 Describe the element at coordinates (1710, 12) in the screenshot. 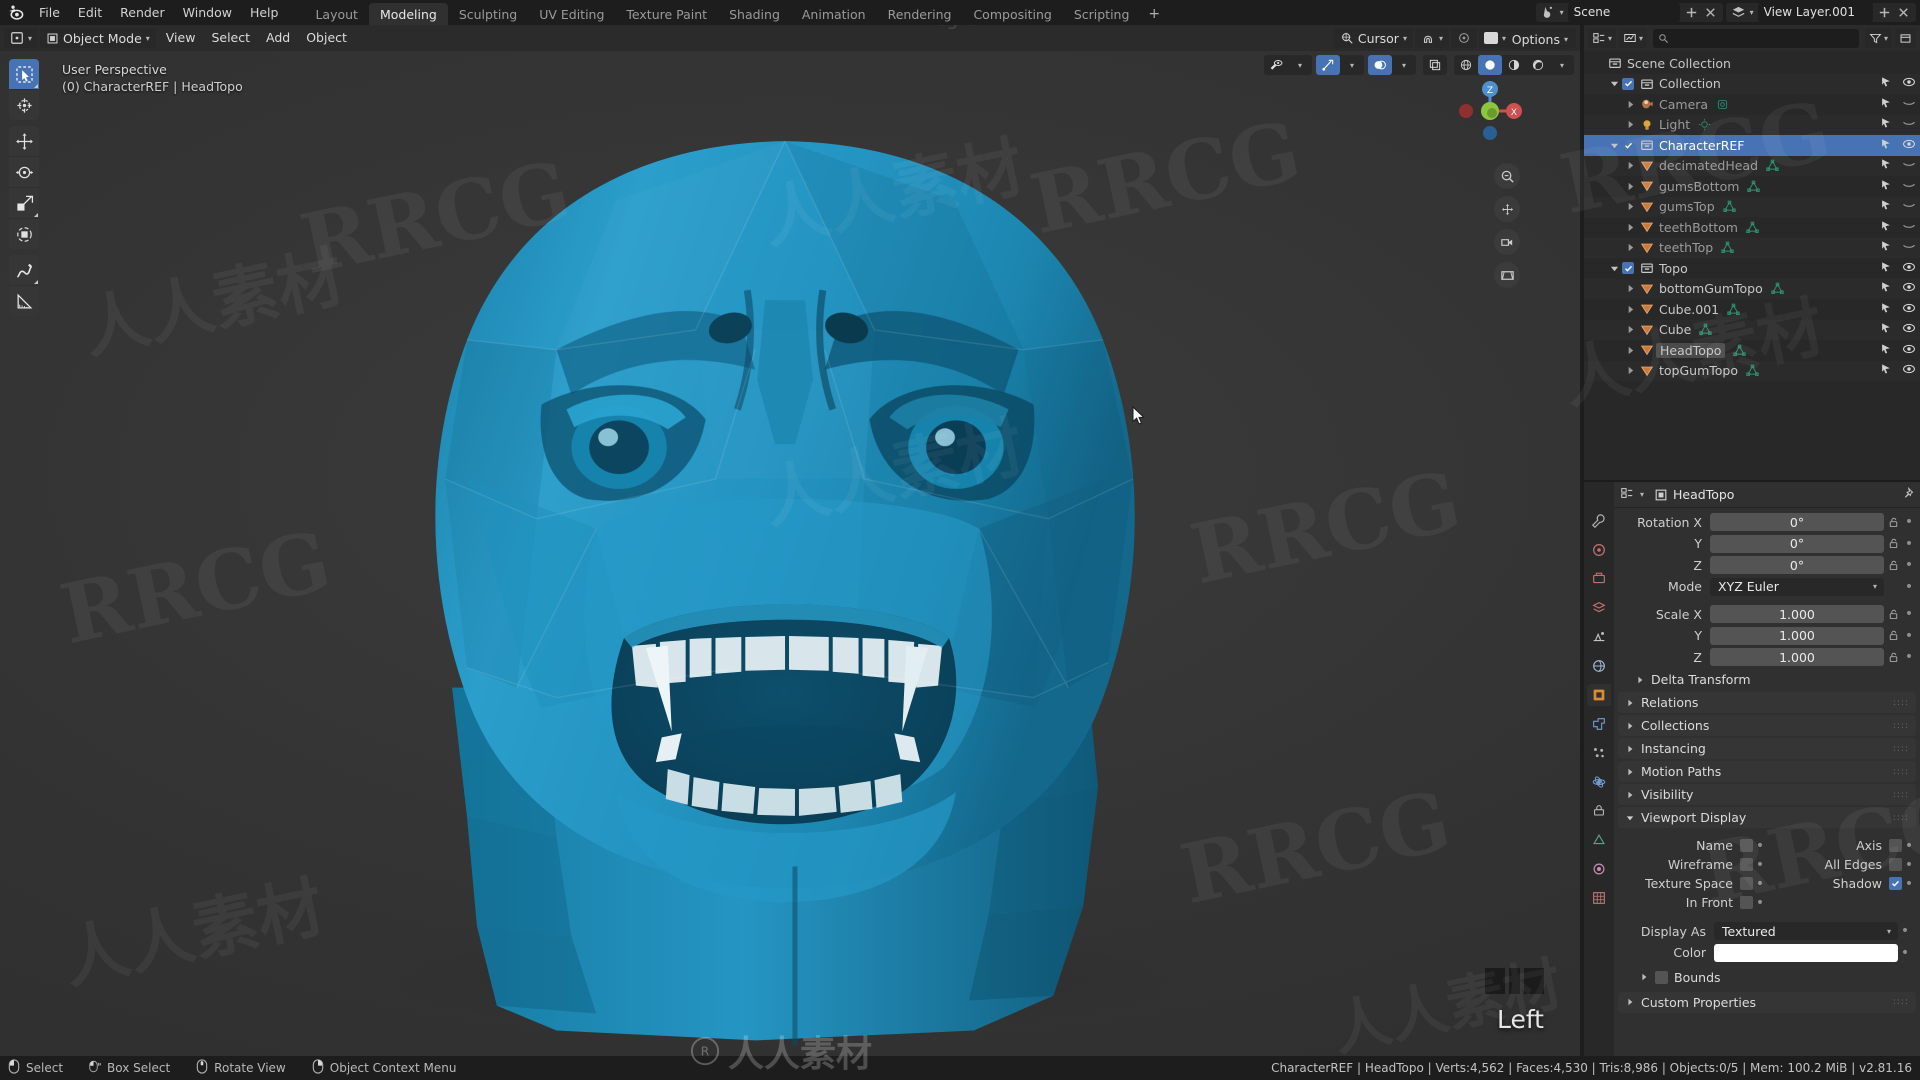

I see `unlink-scene-icon` at that location.